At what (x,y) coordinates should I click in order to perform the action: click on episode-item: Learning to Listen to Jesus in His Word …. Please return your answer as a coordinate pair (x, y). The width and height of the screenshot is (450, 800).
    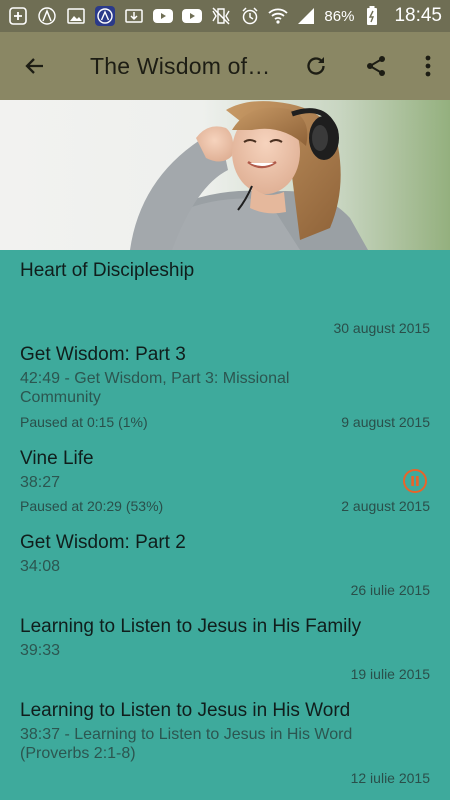
    Looking at the image, I should click on (225, 745).